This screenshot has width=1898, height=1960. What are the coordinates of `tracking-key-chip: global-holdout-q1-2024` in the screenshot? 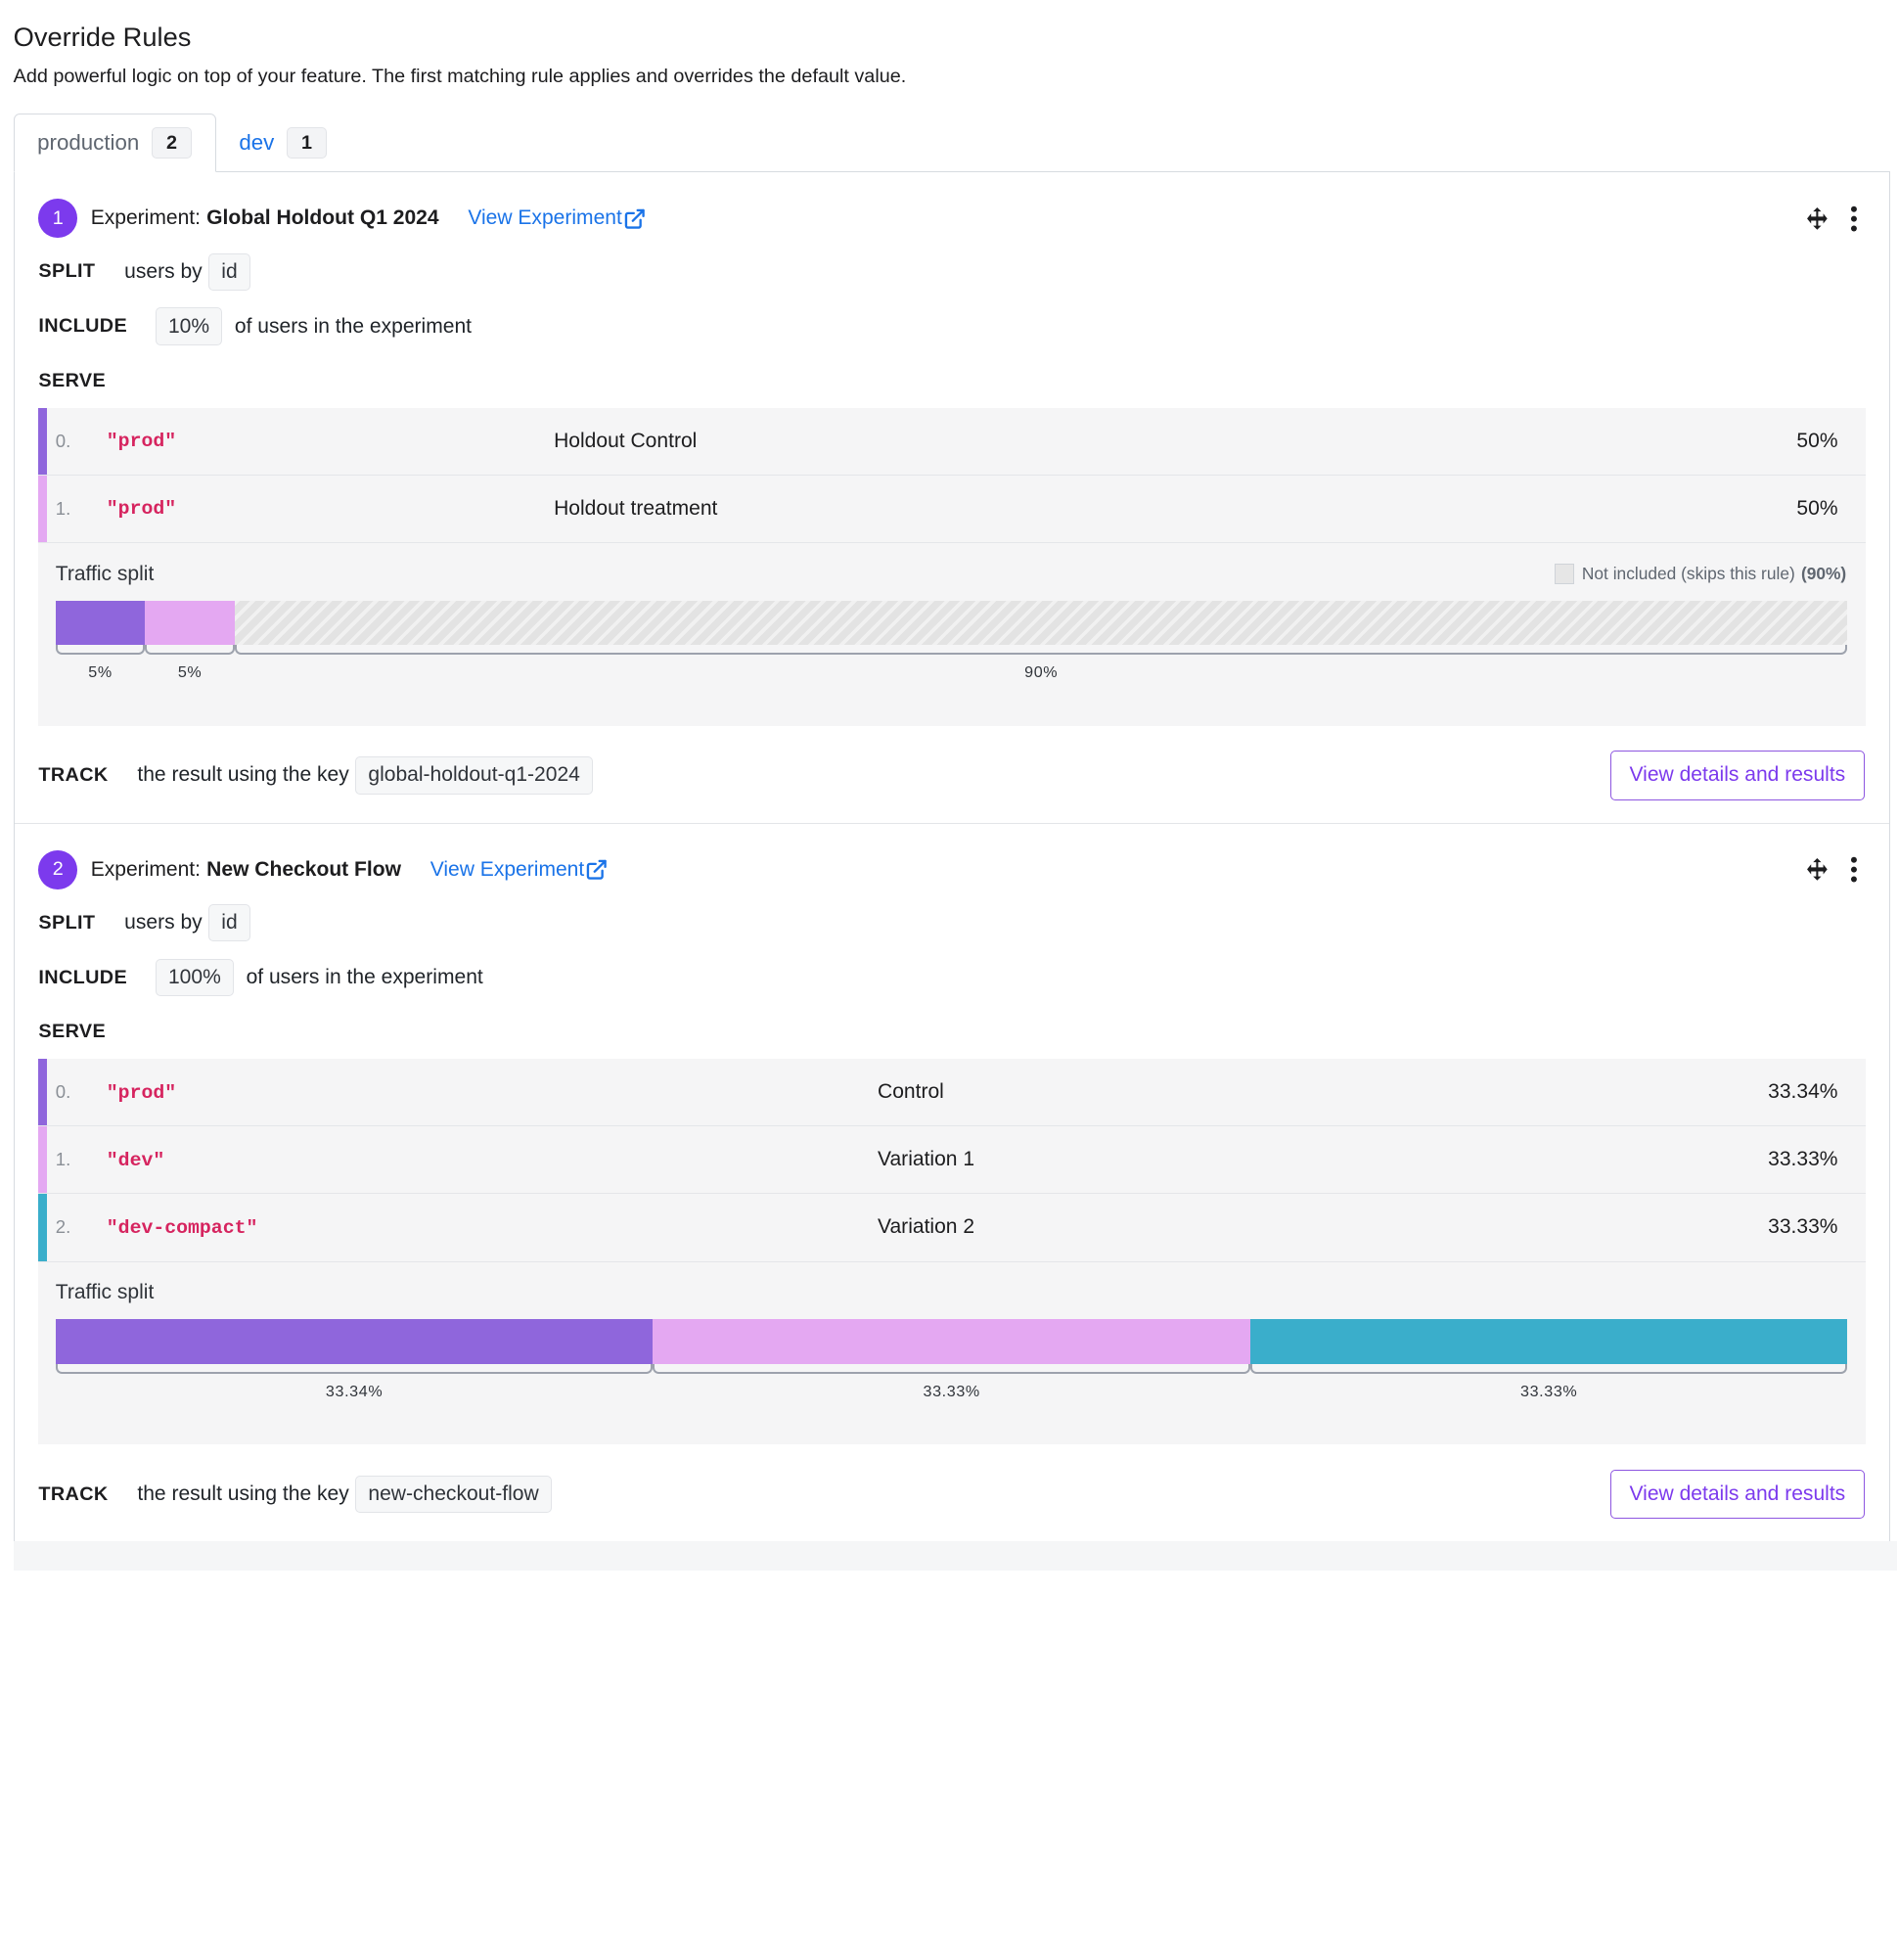 It's located at (474, 775).